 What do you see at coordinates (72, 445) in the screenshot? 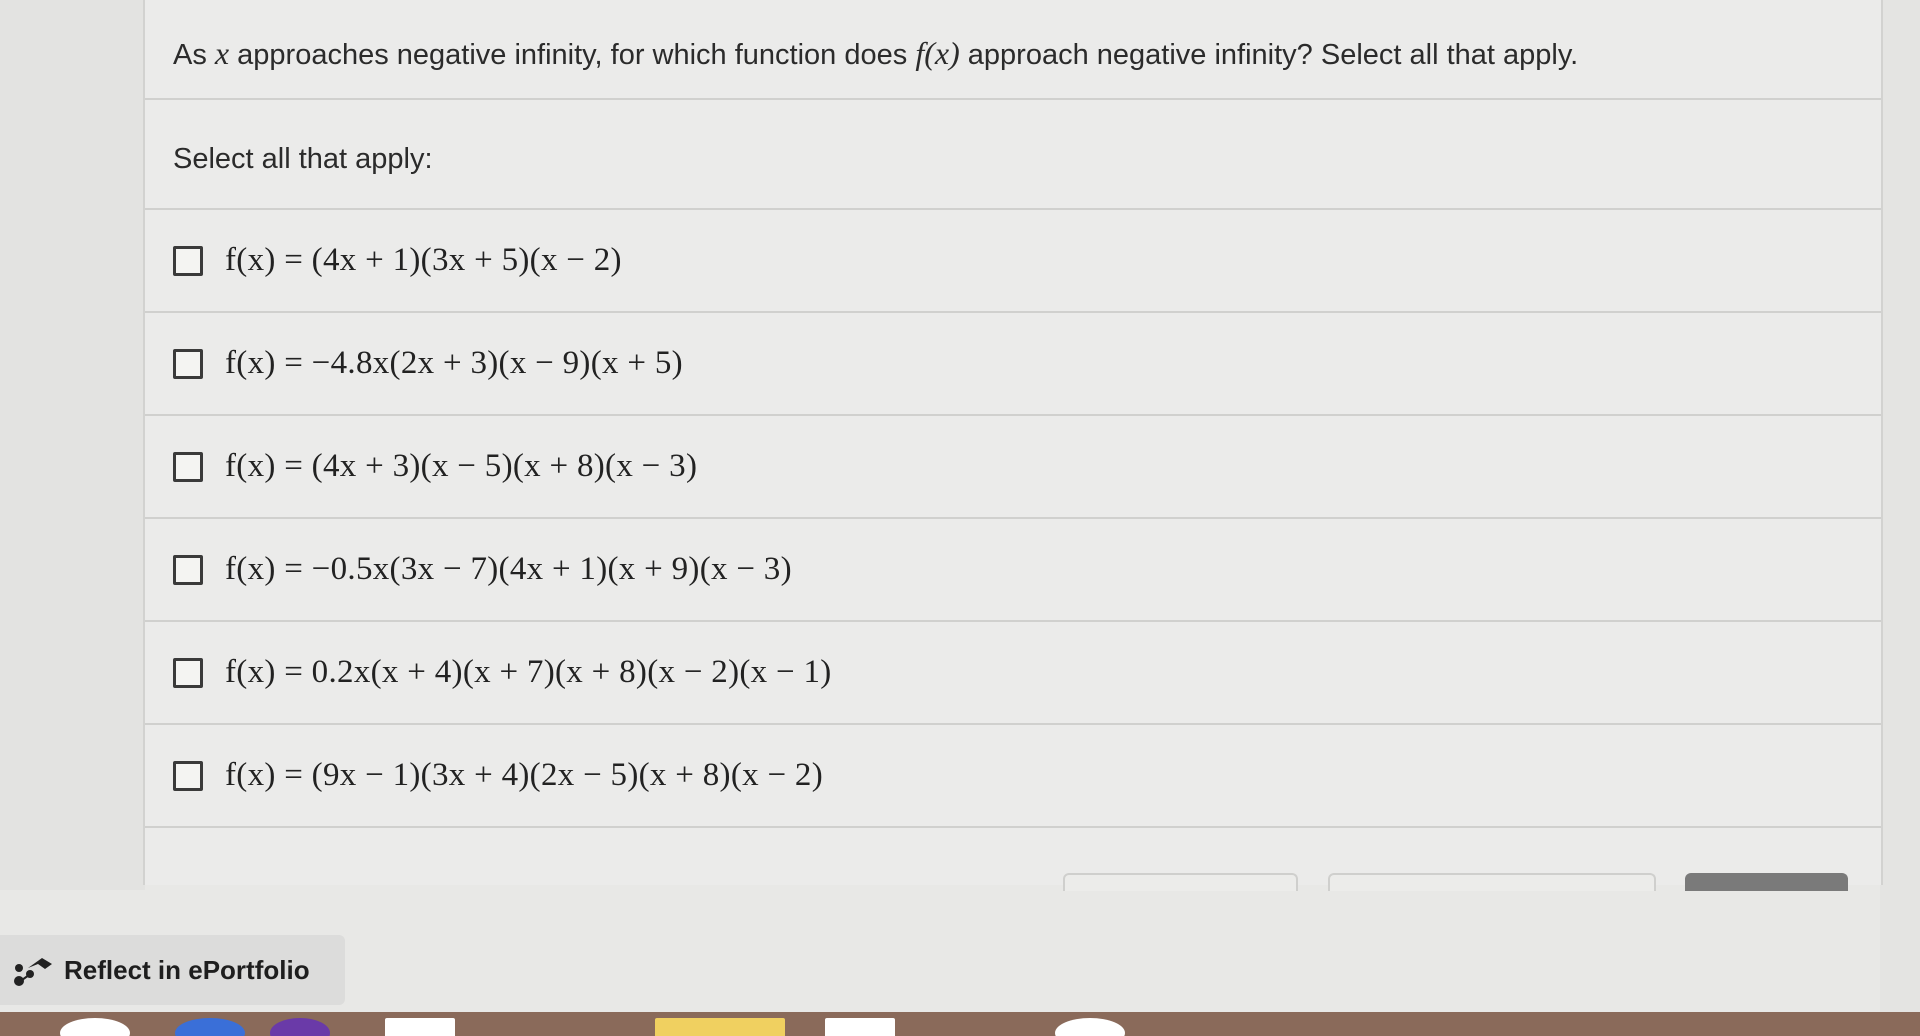
I see `left-margin` at bounding box center [72, 445].